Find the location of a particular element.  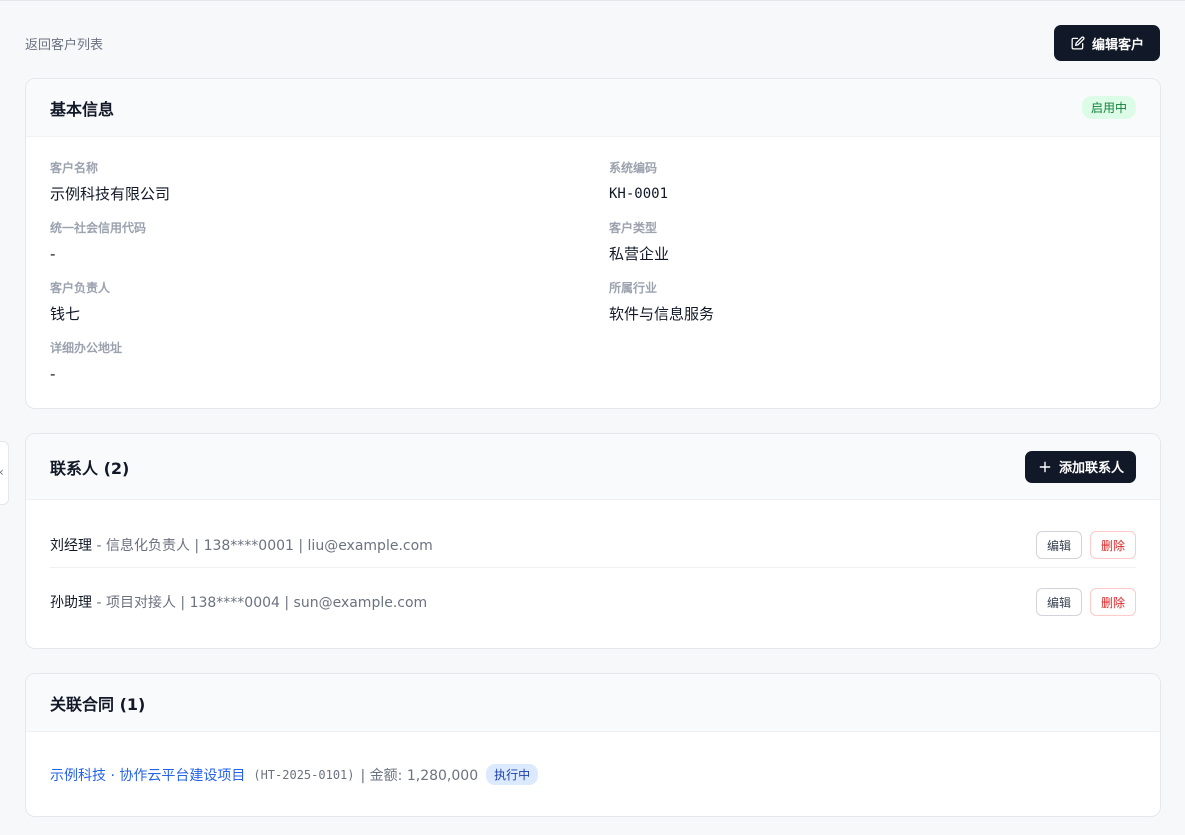

chevron-left-icon: ‹ is located at coordinates (2, 472).